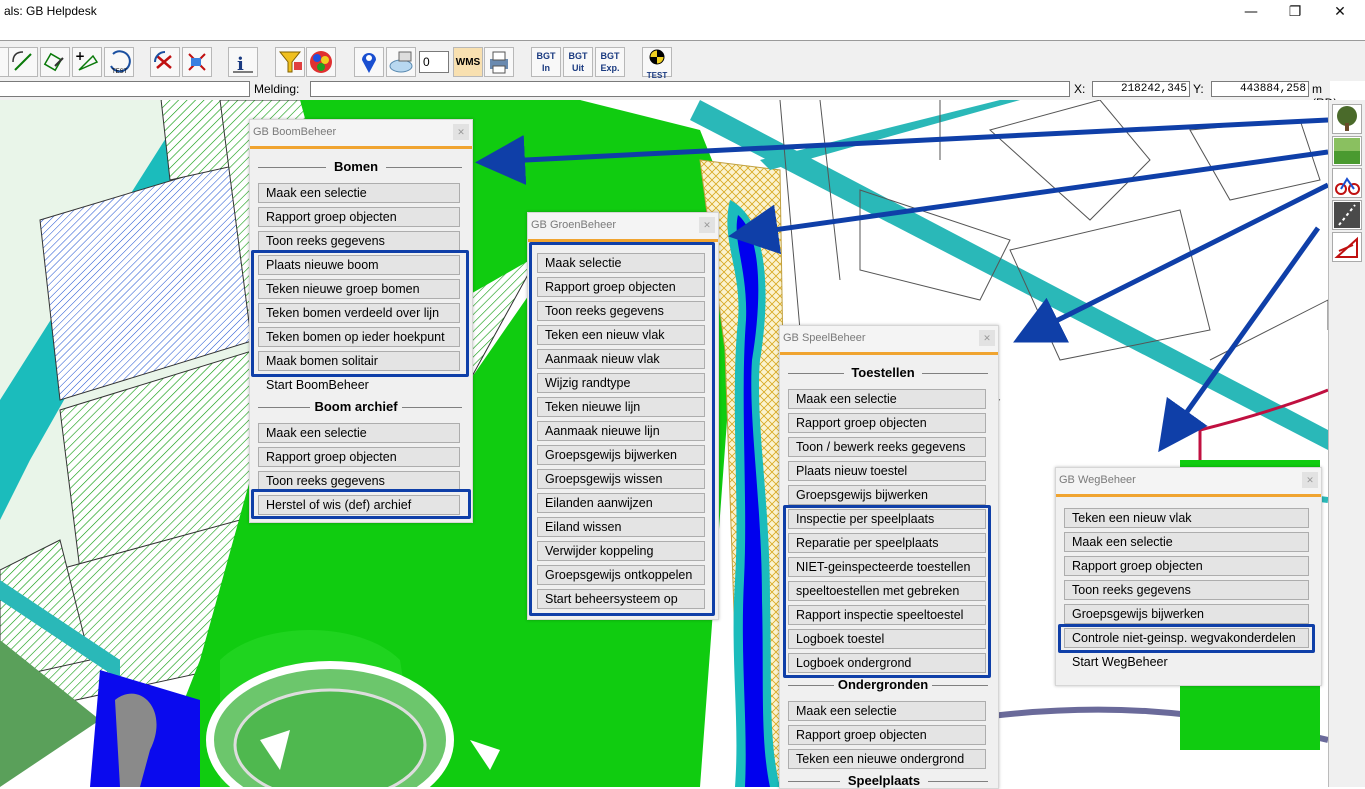 The width and height of the screenshot is (1365, 789). I want to click on wegbeheer-title: GB WegBeheer, so click(1097, 480).